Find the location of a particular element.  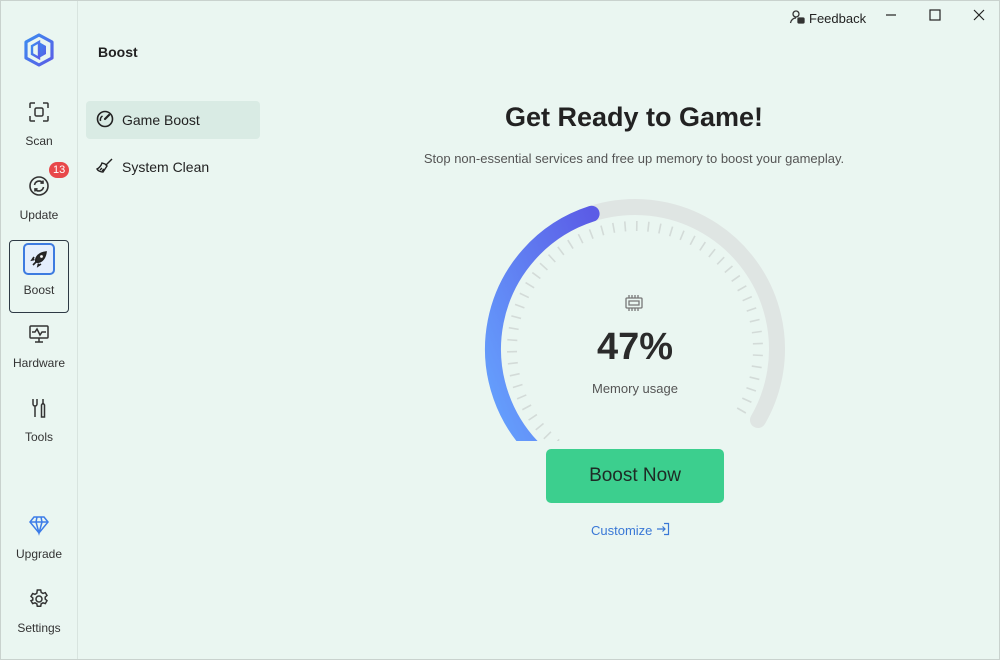

rail-item-boost: Boost is located at coordinates (39, 276).